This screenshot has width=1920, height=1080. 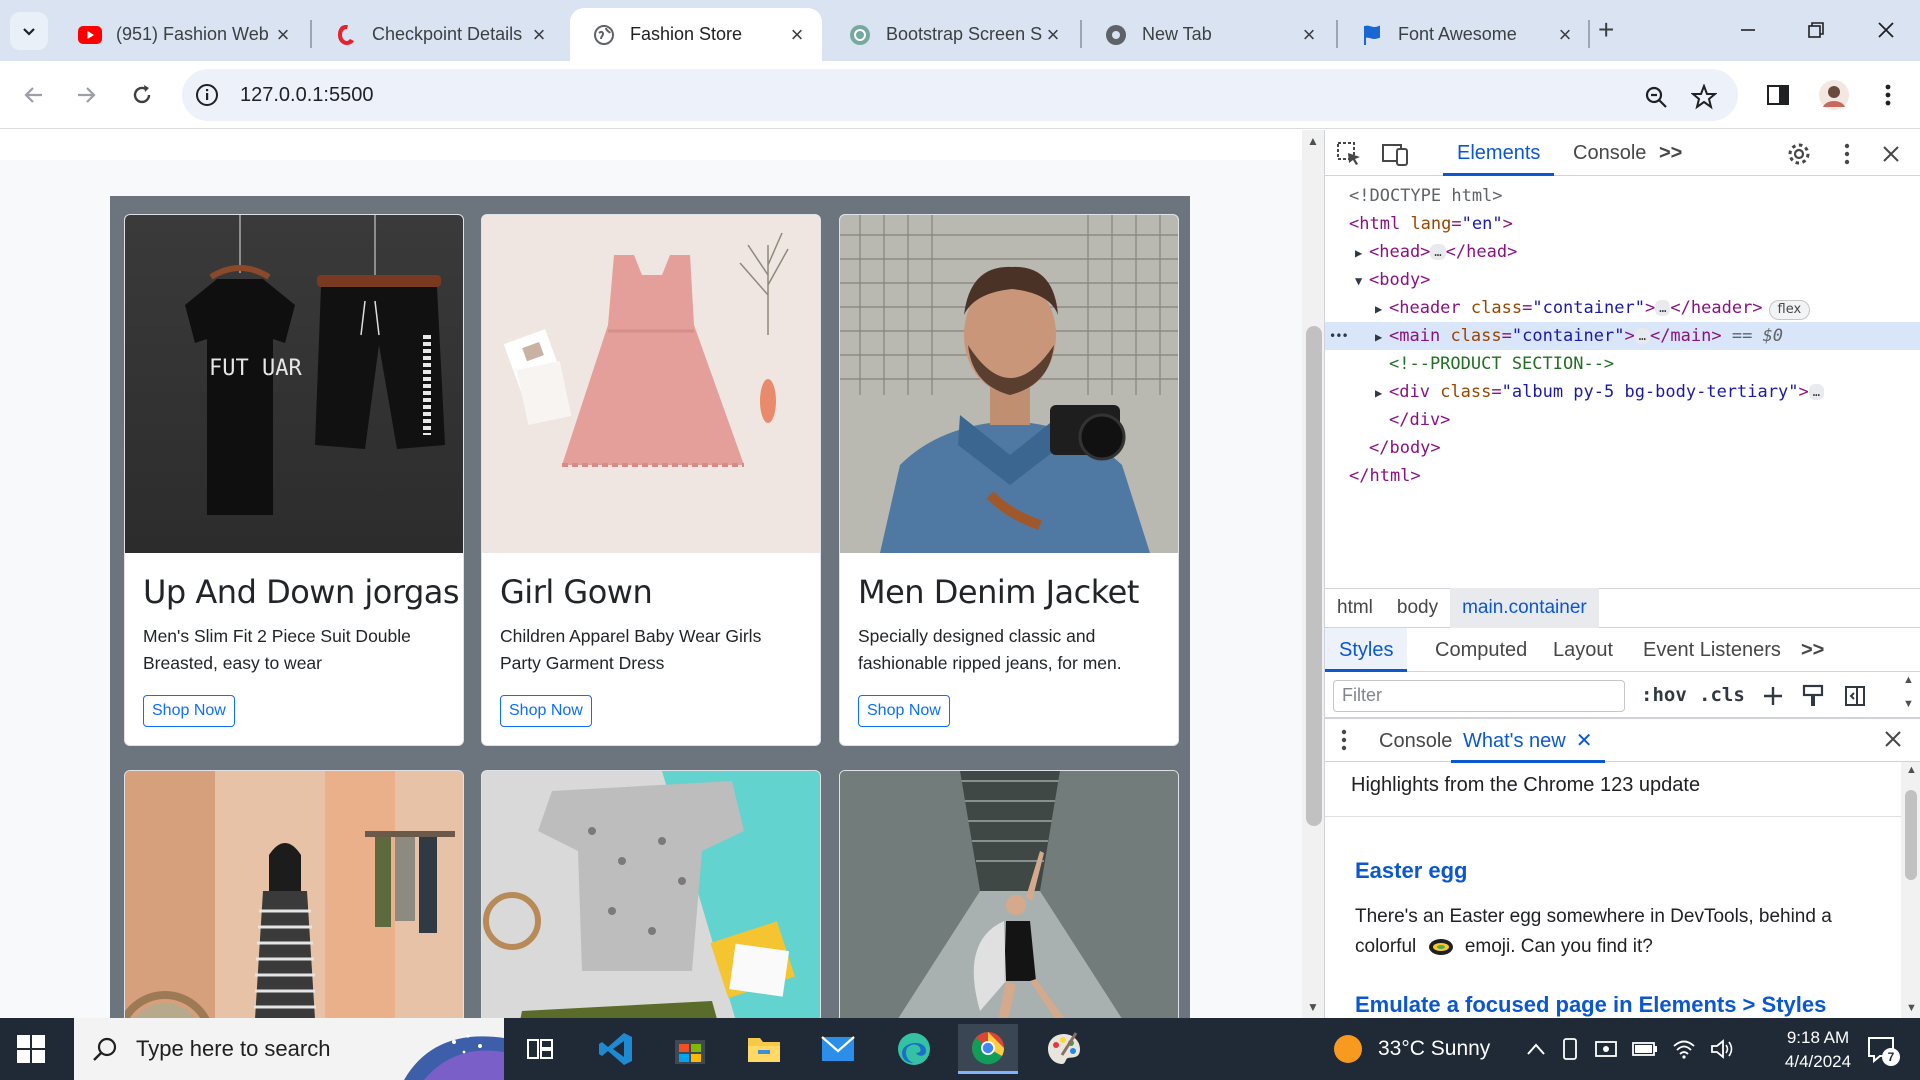 What do you see at coordinates (1417, 608) in the screenshot?
I see `breadcrumb-item-body: body` at bounding box center [1417, 608].